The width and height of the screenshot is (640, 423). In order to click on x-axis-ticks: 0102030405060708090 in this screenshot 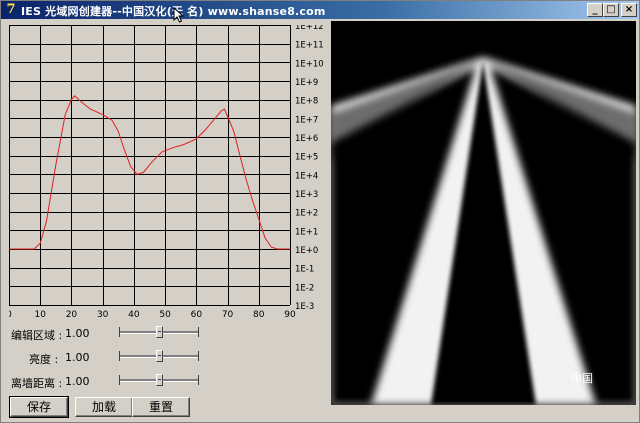, I will do `click(152, 315)`.